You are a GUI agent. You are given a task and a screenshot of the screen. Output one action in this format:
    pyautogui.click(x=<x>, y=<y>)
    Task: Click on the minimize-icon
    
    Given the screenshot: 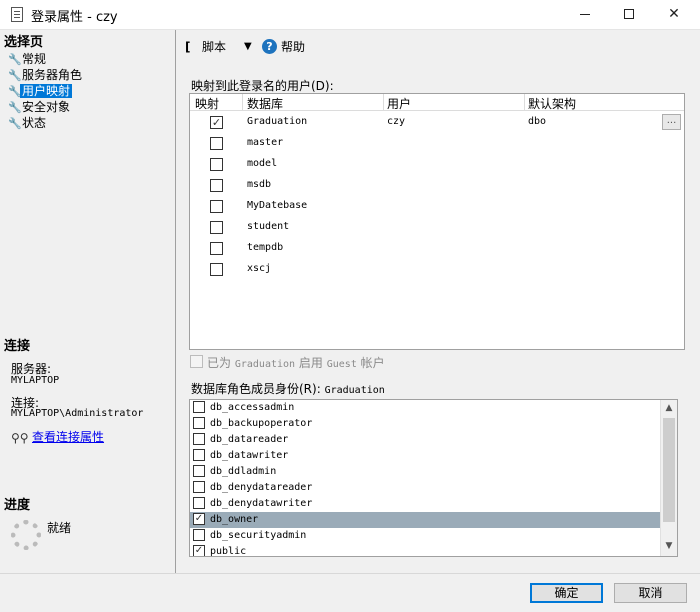 What is the action you would take?
    pyautogui.click(x=585, y=14)
    